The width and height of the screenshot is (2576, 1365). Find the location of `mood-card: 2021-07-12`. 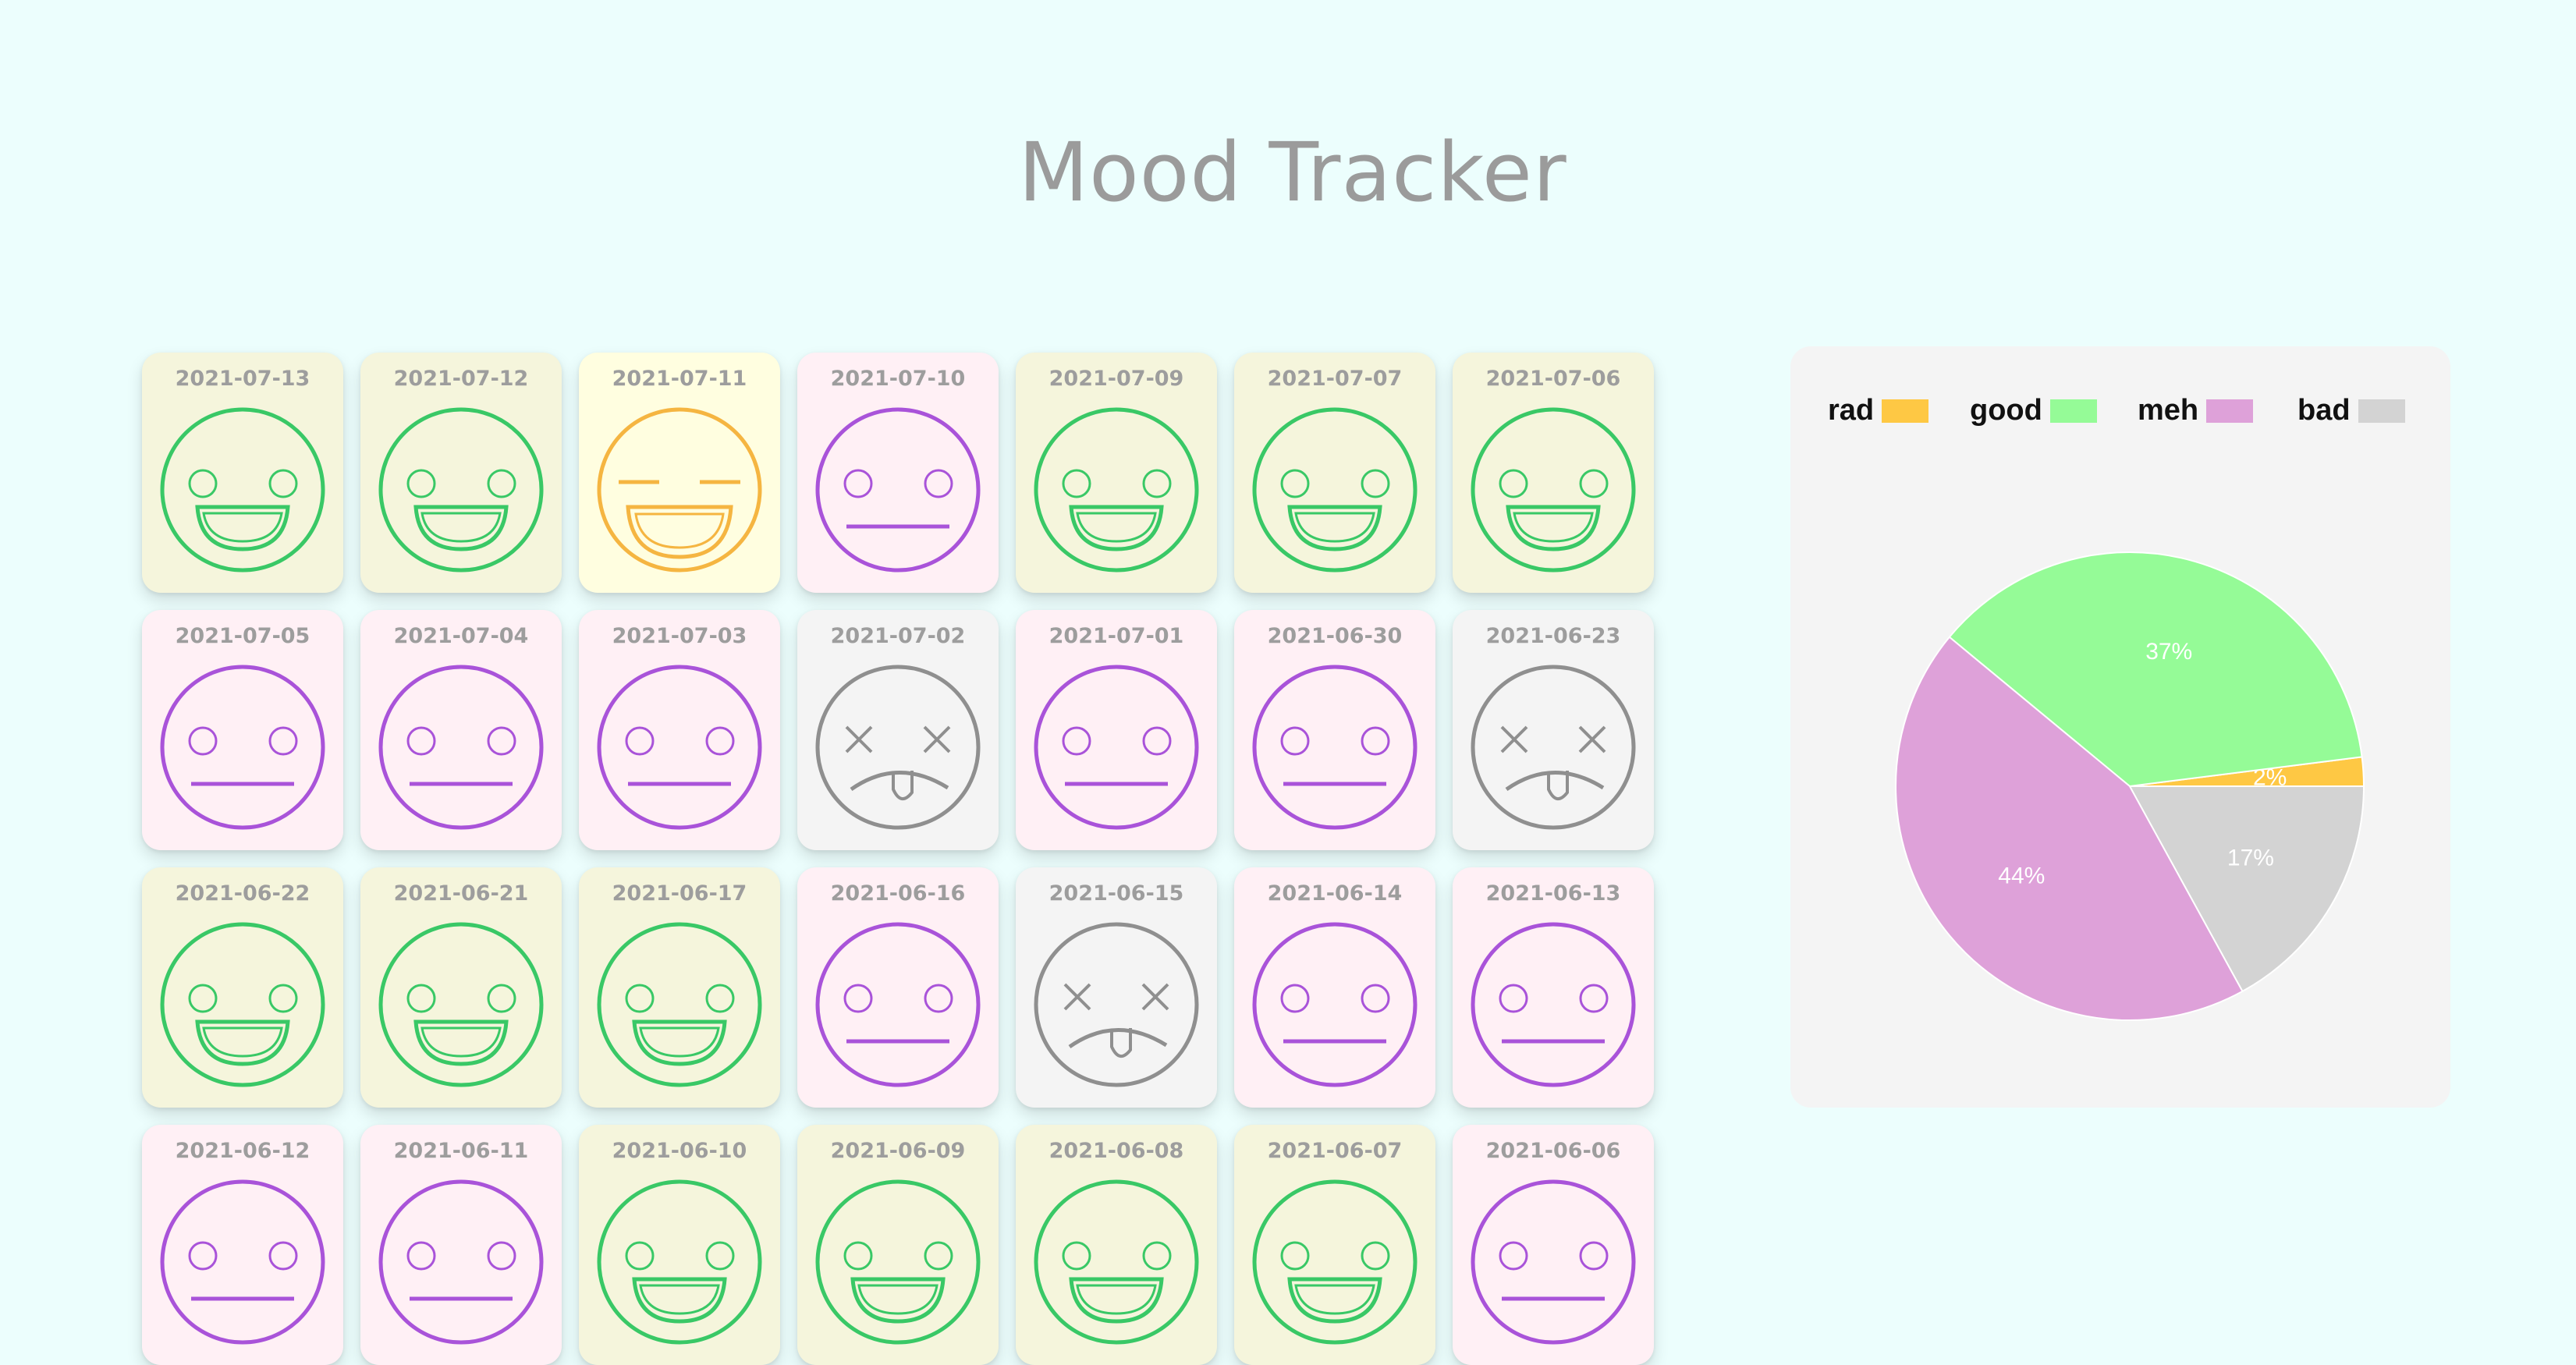

mood-card: 2021-07-12 is located at coordinates (461, 473).